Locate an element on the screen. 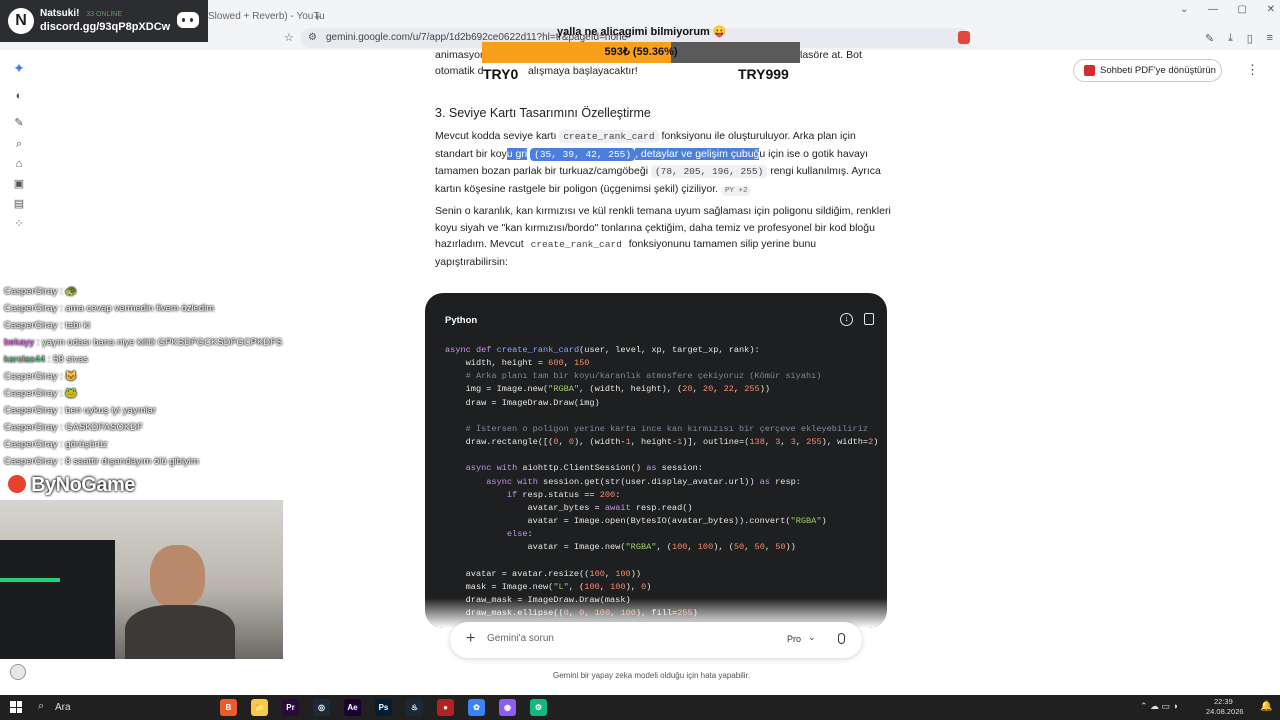 This screenshot has height=720, width=1280. taskbar-app-icon: B is located at coordinates (228, 707).